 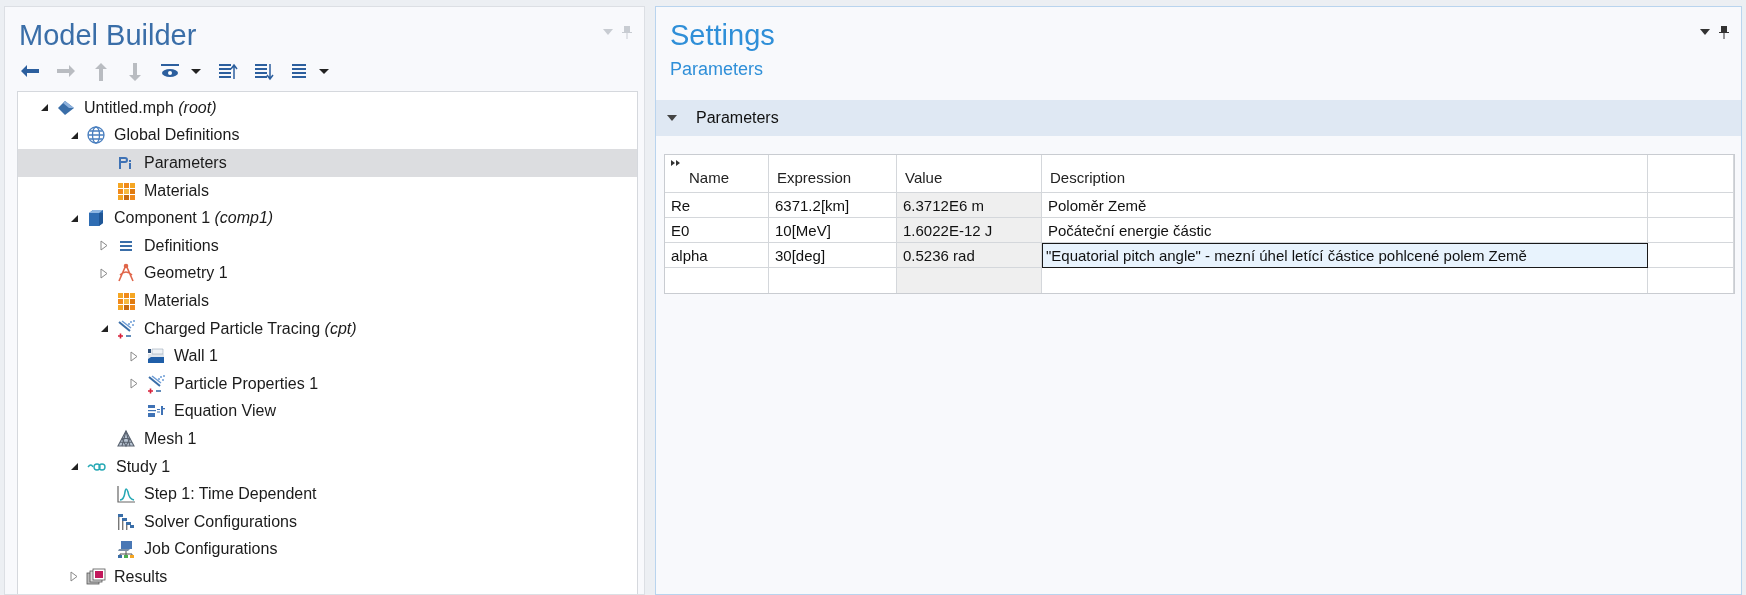 What do you see at coordinates (327, 521) in the screenshot?
I see `tree-item: Solver Configurations` at bounding box center [327, 521].